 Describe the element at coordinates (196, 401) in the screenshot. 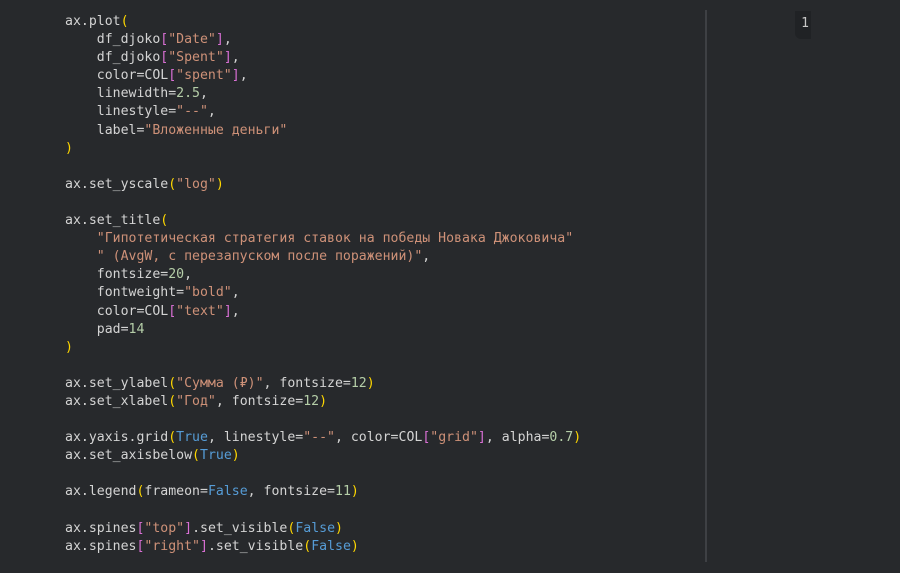

I see `code-token: "Год"` at that location.